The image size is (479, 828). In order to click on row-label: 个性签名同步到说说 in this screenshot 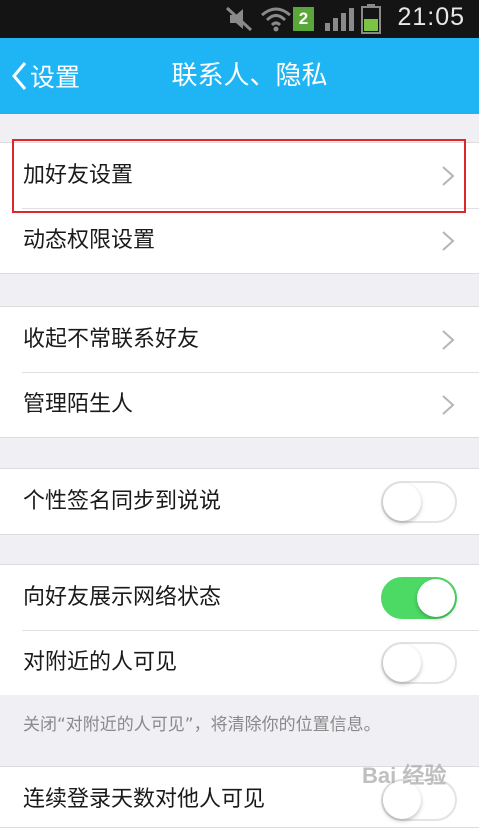, I will do `click(122, 501)`.